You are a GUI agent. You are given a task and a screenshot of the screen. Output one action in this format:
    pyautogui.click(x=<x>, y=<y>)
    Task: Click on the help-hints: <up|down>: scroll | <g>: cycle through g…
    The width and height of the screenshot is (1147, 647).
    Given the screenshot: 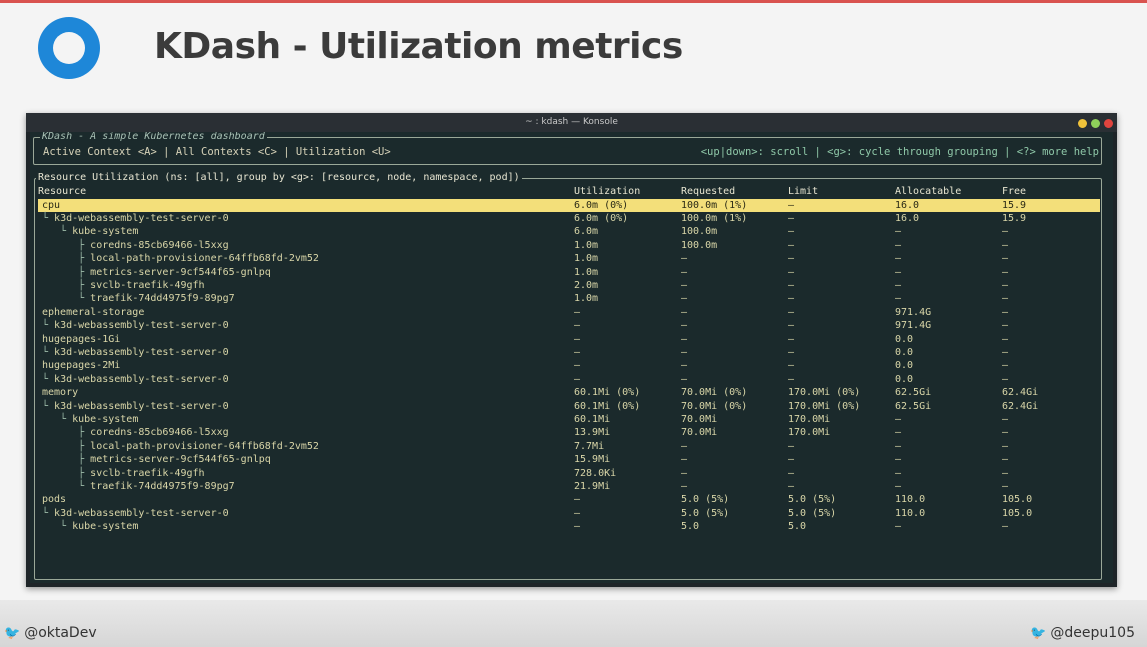 What is the action you would take?
    pyautogui.click(x=899, y=152)
    